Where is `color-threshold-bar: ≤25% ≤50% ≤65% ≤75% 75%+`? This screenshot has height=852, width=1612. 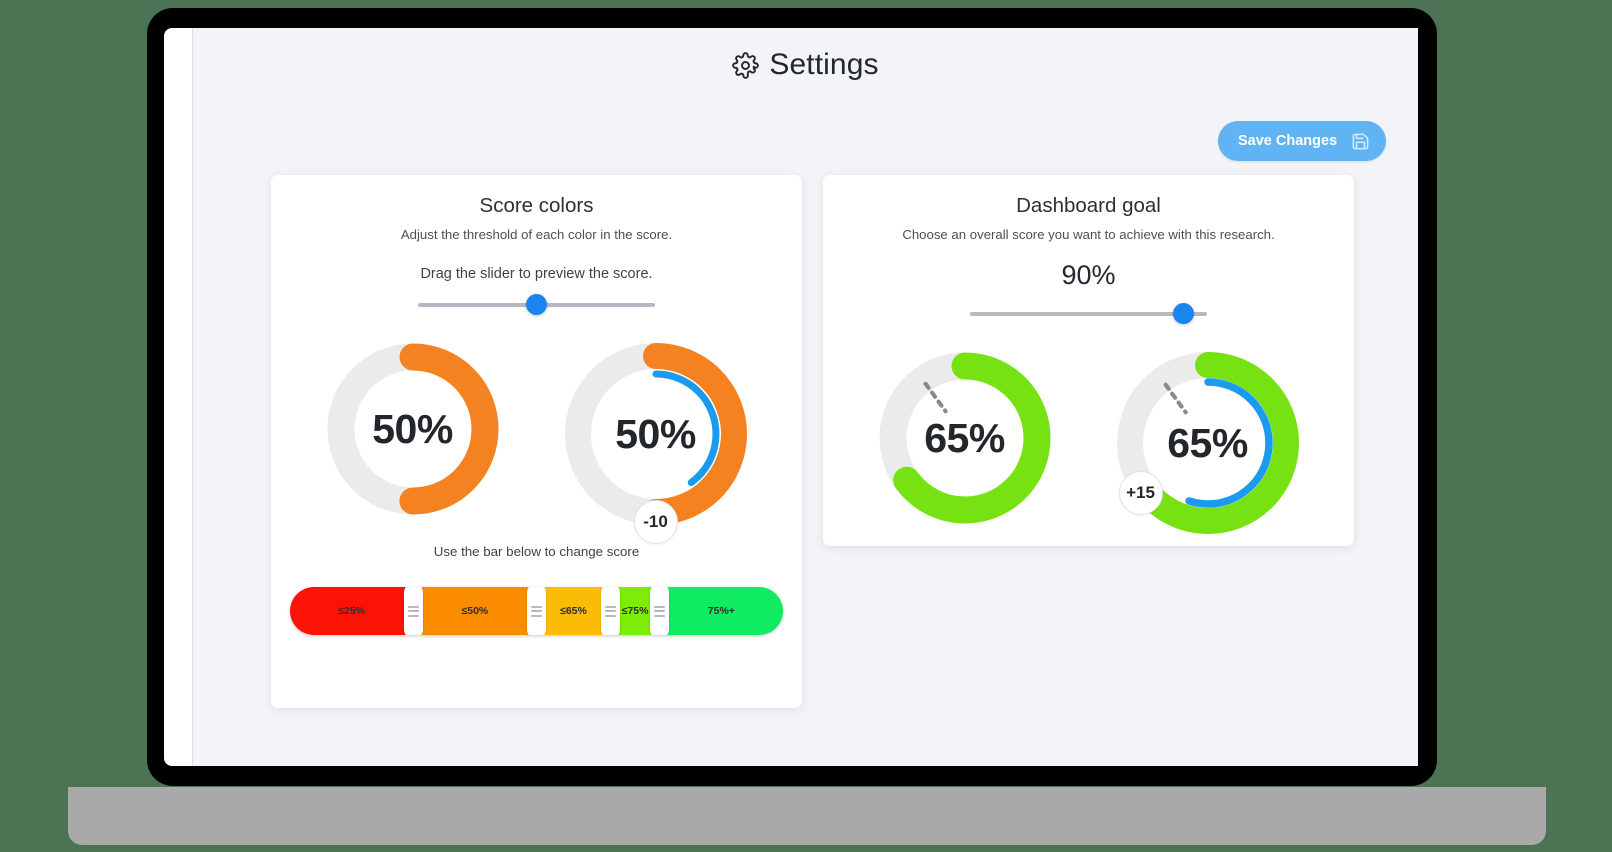 color-threshold-bar: ≤25% ≤50% ≤65% ≤75% 75%+ is located at coordinates (536, 611).